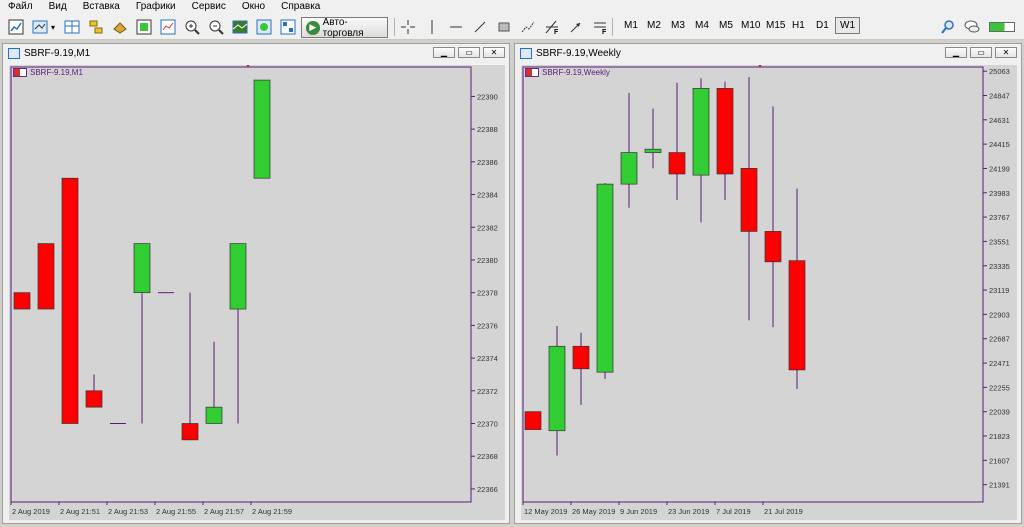  Describe the element at coordinates (600, 27) in the screenshot. I see `text-label-icon: F` at that location.